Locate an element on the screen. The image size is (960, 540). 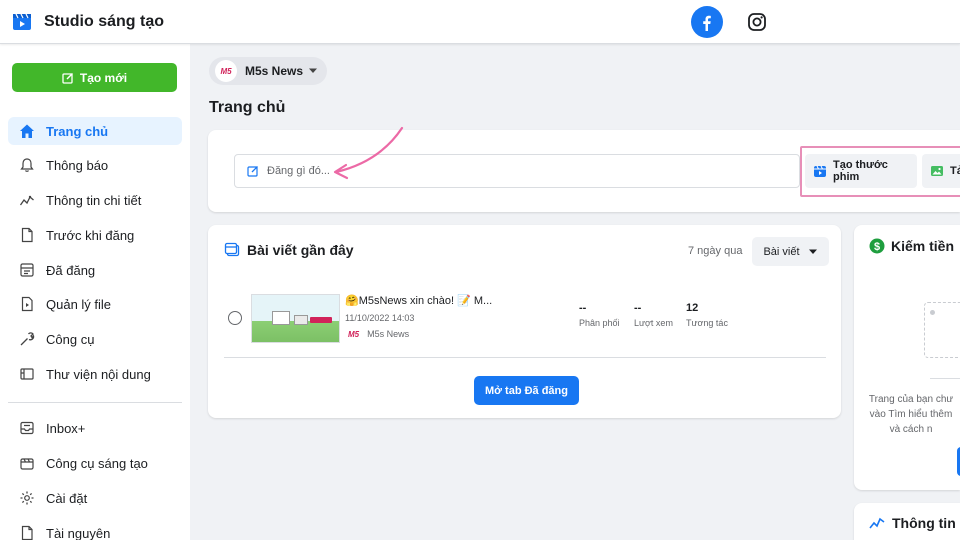
sidebar-item-inbox: Inbox+ is located at coordinates (95, 428).